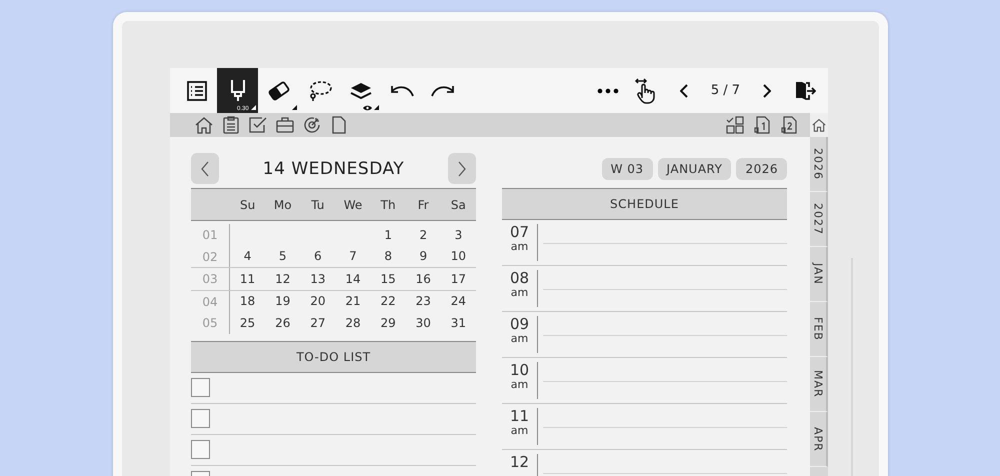  Describe the element at coordinates (282, 323) in the screenshot. I see `calendar-day: 26` at that location.